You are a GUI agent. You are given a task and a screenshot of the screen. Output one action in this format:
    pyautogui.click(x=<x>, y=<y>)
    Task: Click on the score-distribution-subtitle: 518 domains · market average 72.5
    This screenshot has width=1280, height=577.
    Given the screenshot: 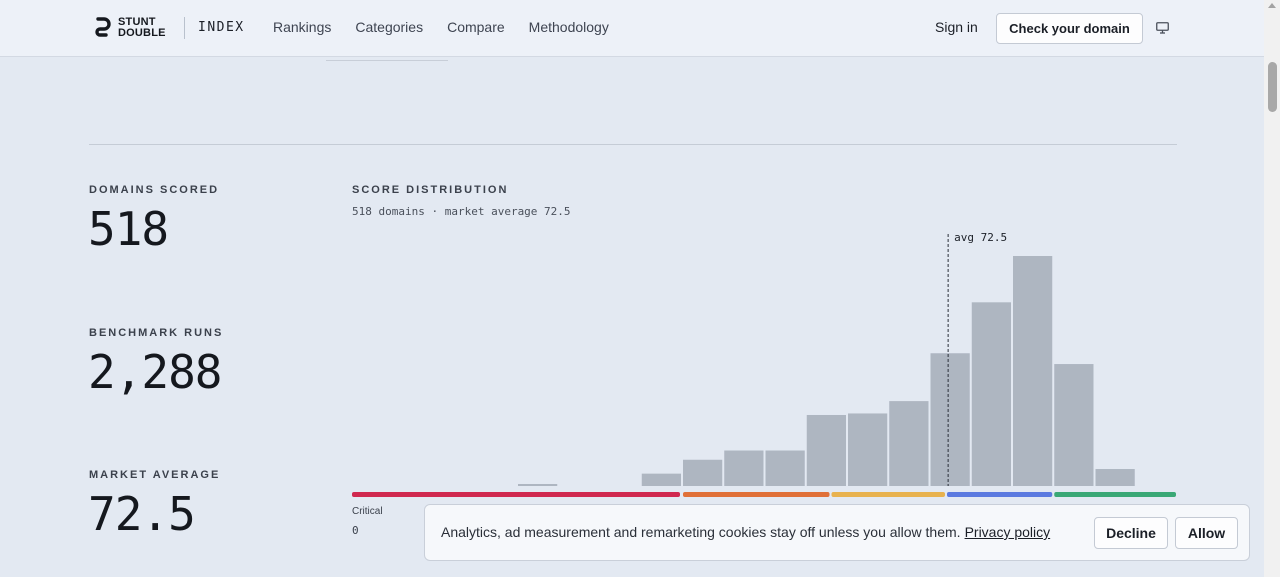 What is the action you would take?
    pyautogui.click(x=461, y=211)
    